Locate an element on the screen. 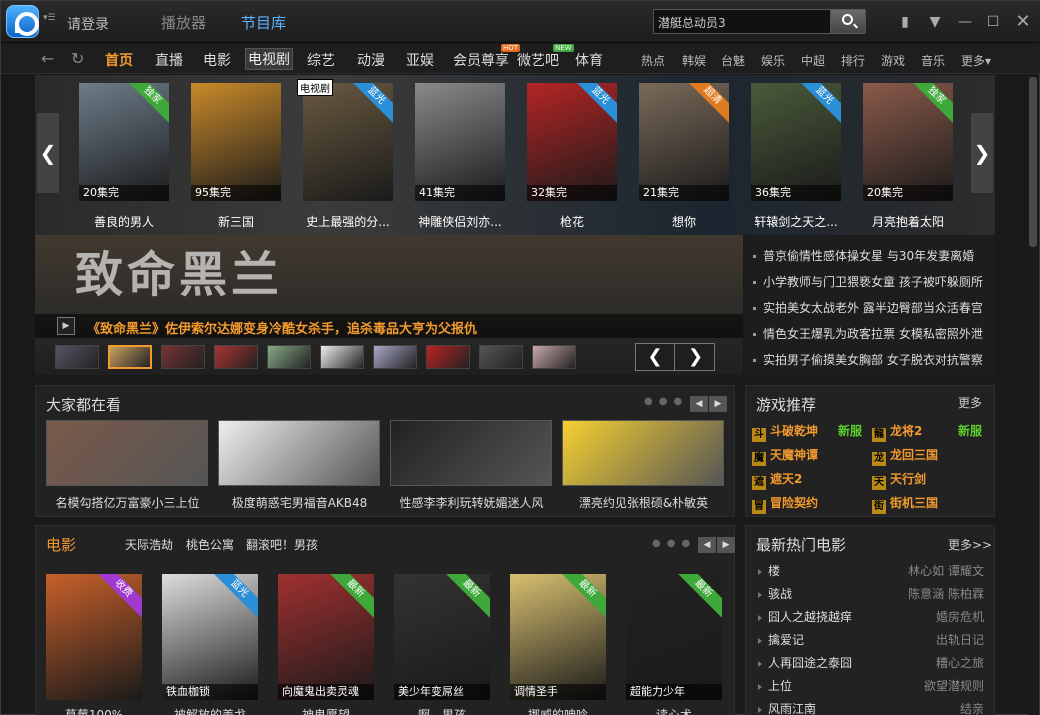 Image resolution: width=1040 pixels, height=715 pixels. game-item: 街街机三国 is located at coordinates (905, 504).